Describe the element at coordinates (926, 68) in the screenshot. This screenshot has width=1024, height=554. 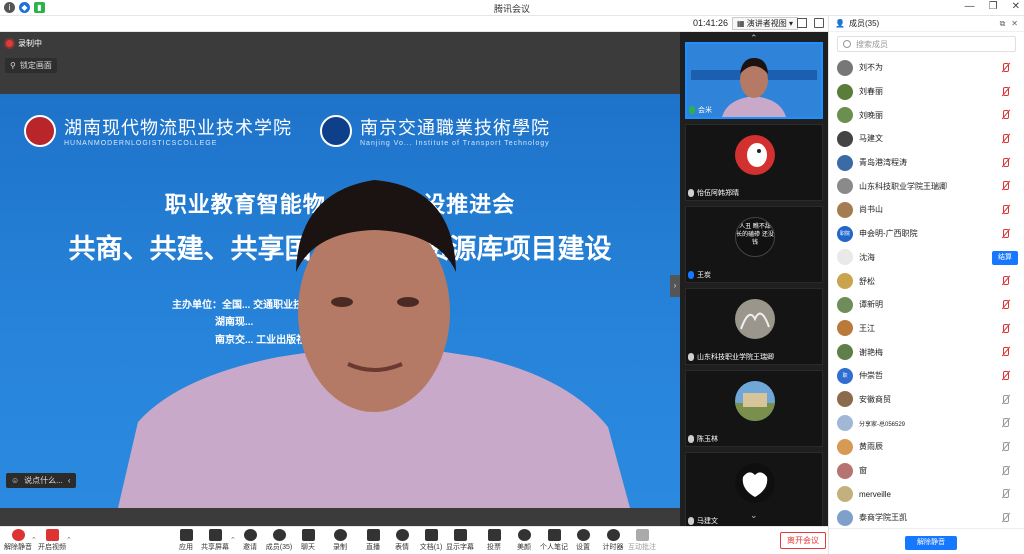
I see `member-item: 刘不为` at that location.